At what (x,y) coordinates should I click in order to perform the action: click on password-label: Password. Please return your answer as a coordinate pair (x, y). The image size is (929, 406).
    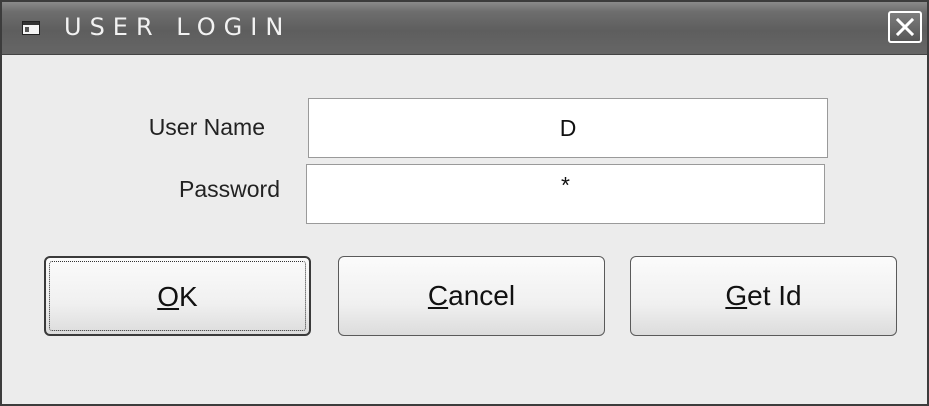
    Looking at the image, I should click on (229, 189).